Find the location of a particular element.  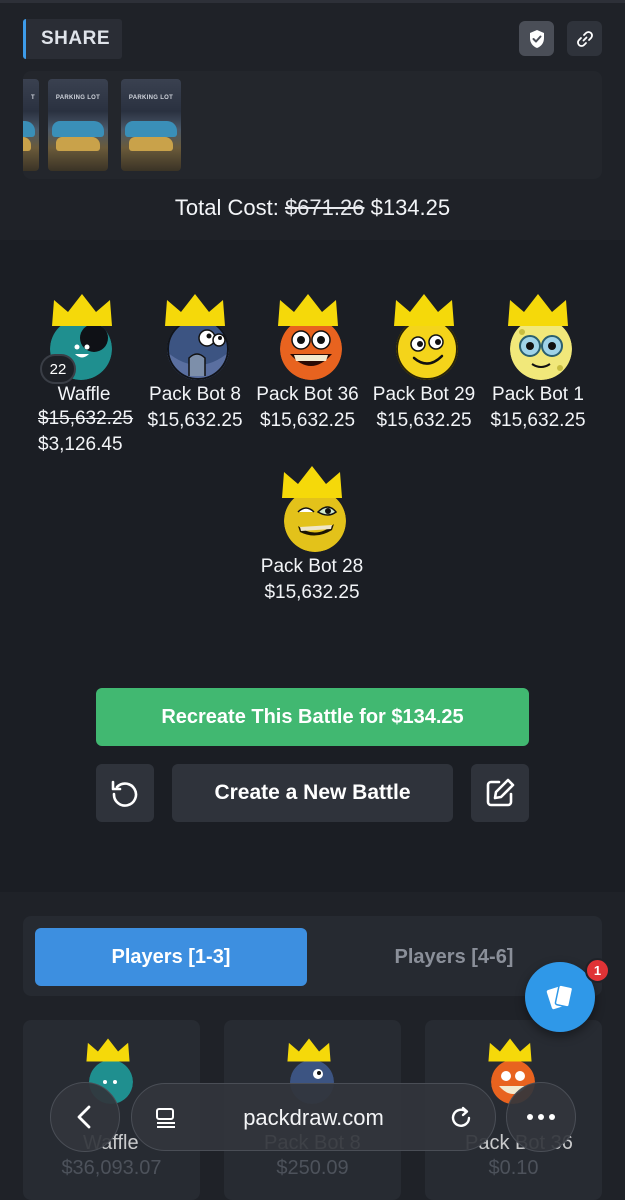

edit-icon is located at coordinates (500, 792).